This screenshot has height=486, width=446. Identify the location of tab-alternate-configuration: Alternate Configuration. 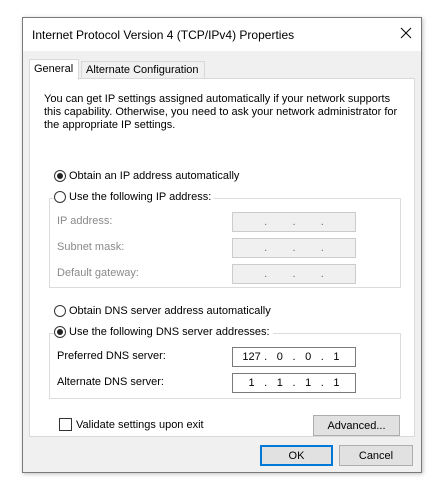
(143, 69).